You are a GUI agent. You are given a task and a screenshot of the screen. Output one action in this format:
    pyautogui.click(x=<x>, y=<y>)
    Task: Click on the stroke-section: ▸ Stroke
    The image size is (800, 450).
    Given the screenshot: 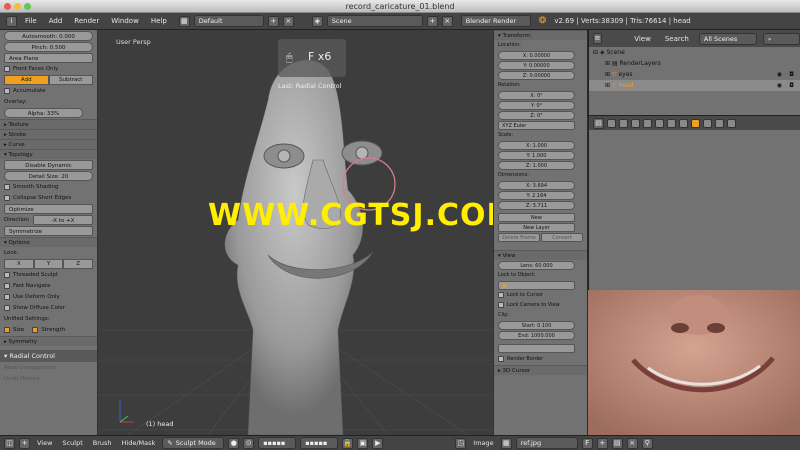 What is the action you would take?
    pyautogui.click(x=48, y=134)
    